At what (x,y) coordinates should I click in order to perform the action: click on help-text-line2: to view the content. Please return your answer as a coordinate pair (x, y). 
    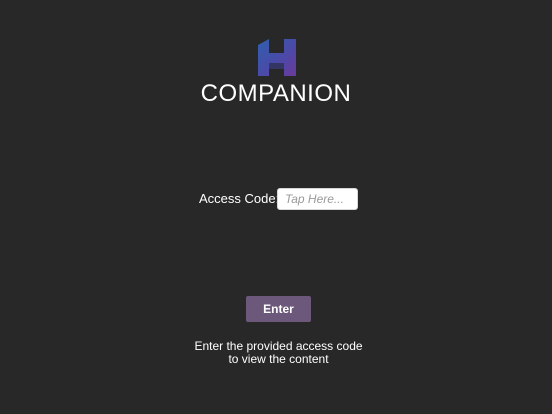
    Looking at the image, I should click on (278, 359).